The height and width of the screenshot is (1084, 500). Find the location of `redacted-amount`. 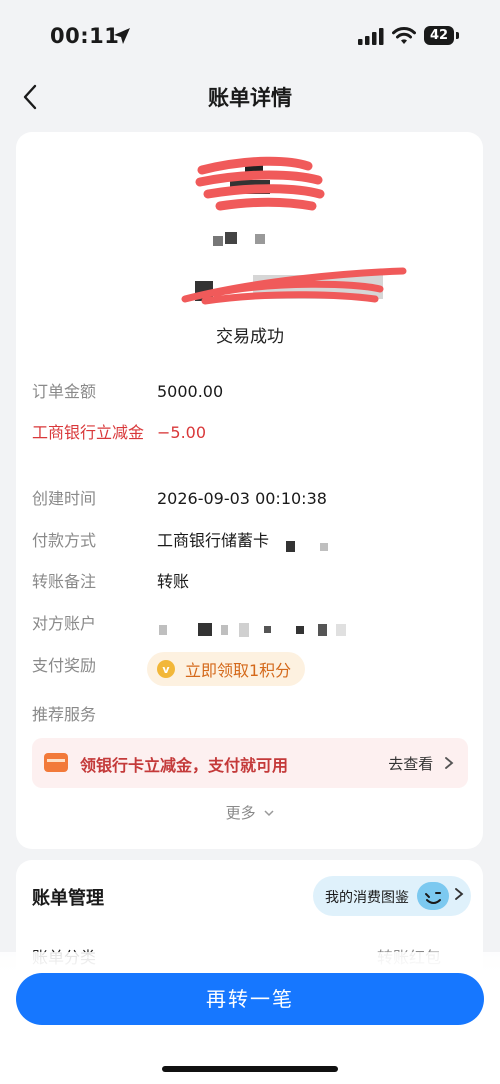

redacted-amount is located at coordinates (294, 286).